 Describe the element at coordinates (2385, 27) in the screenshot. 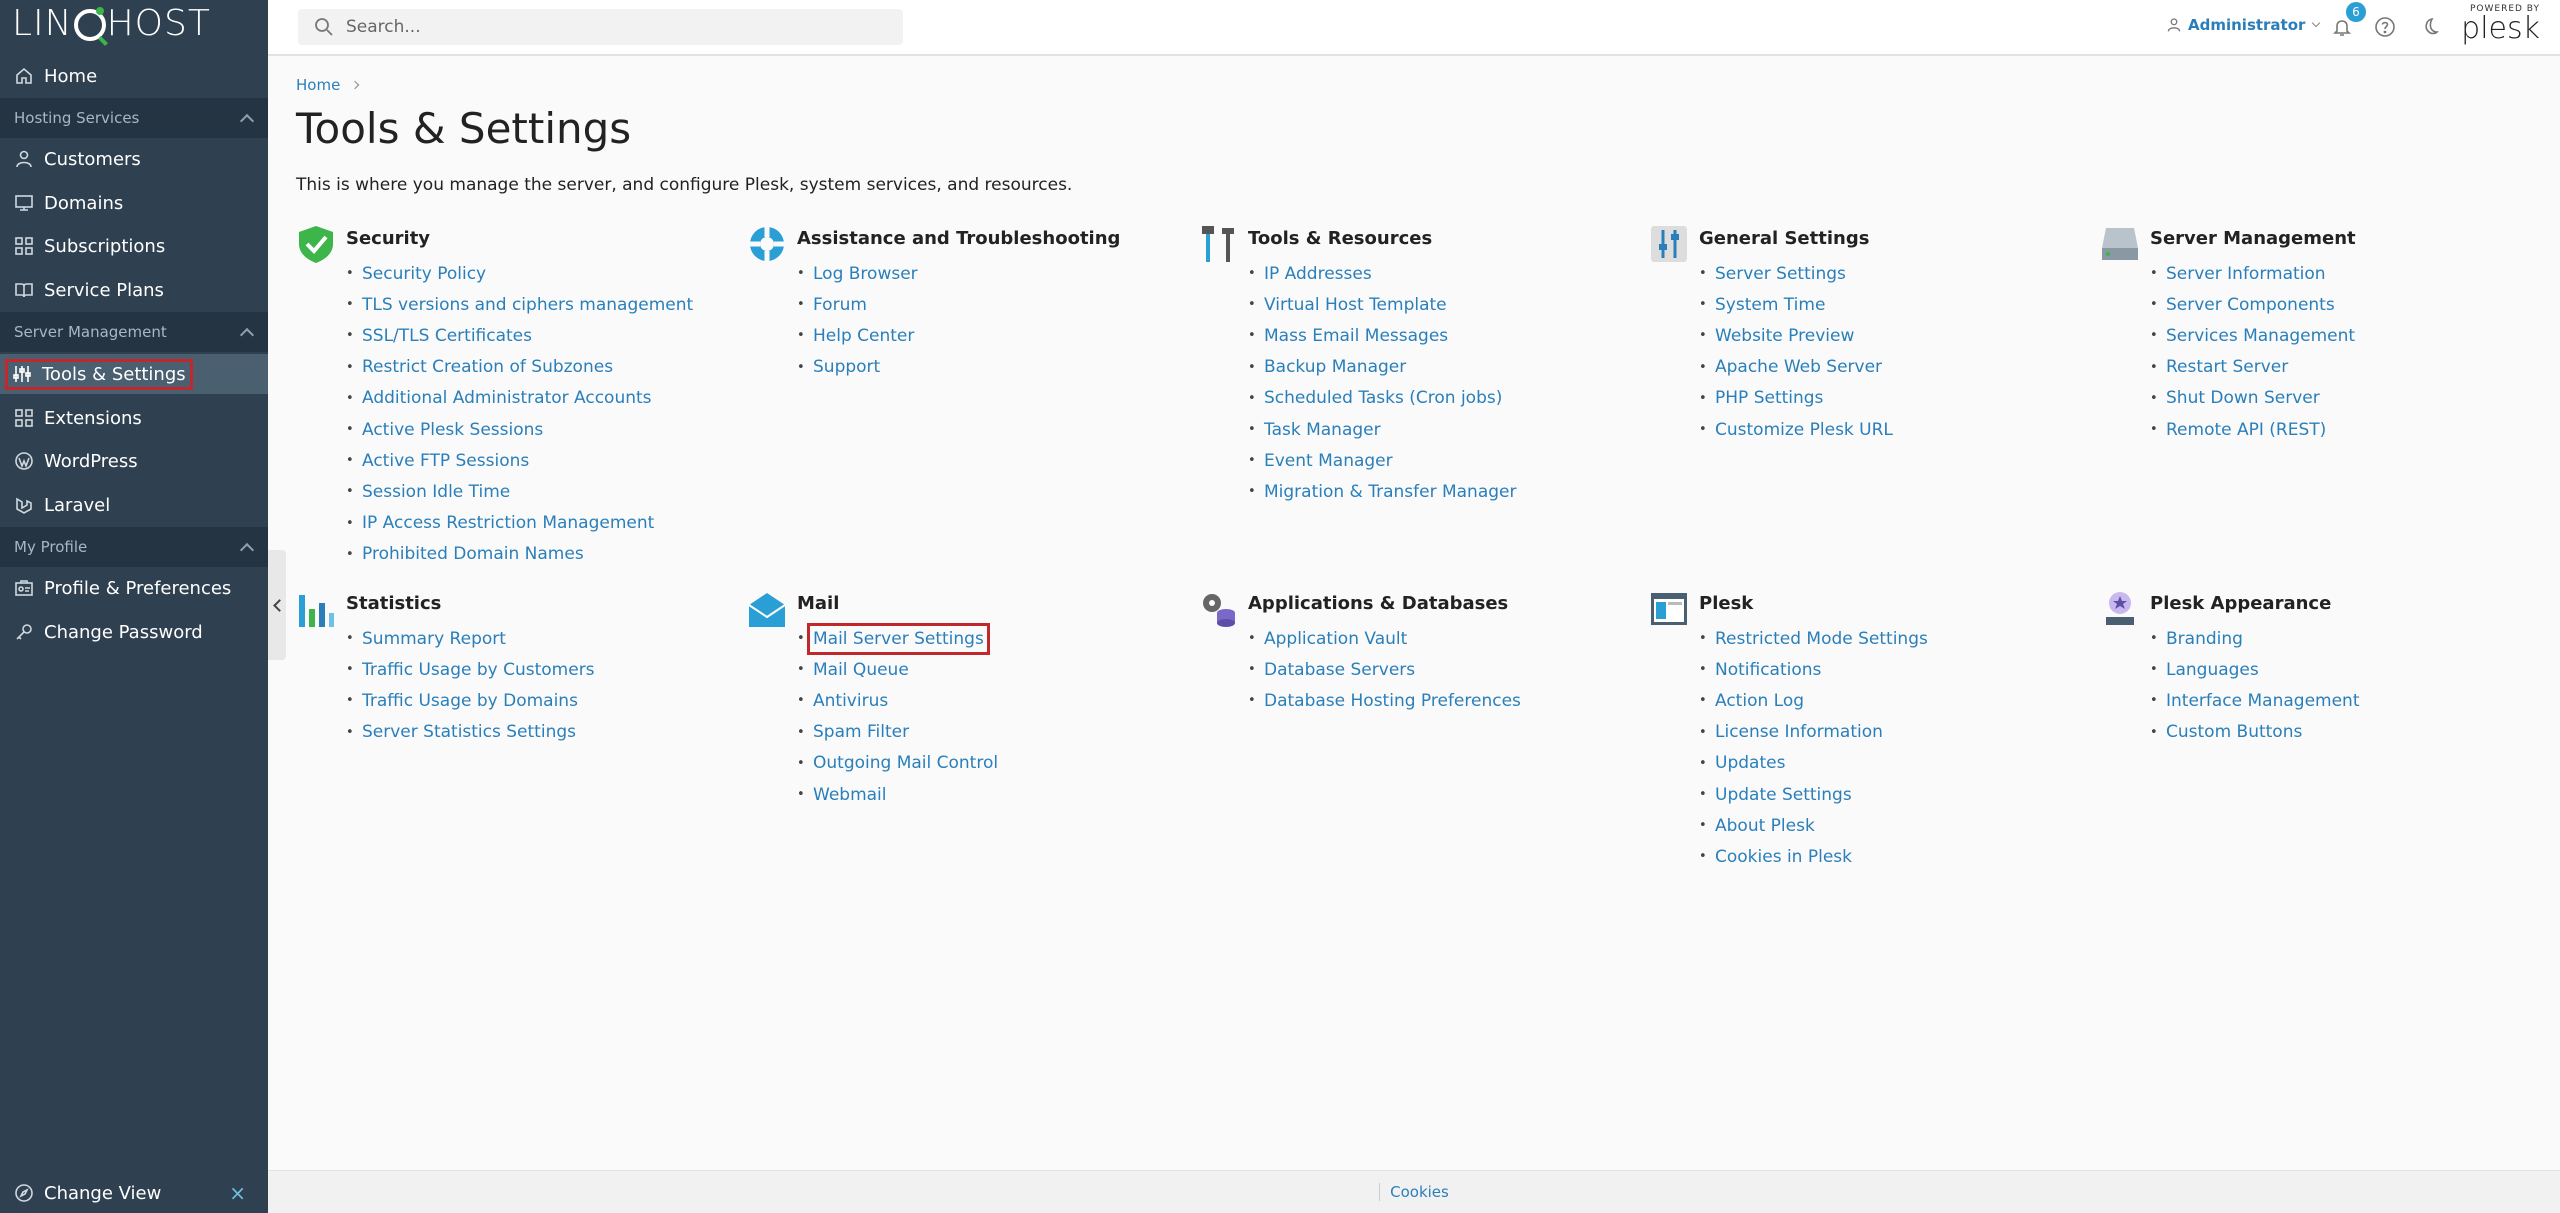

I see `help-button` at that location.